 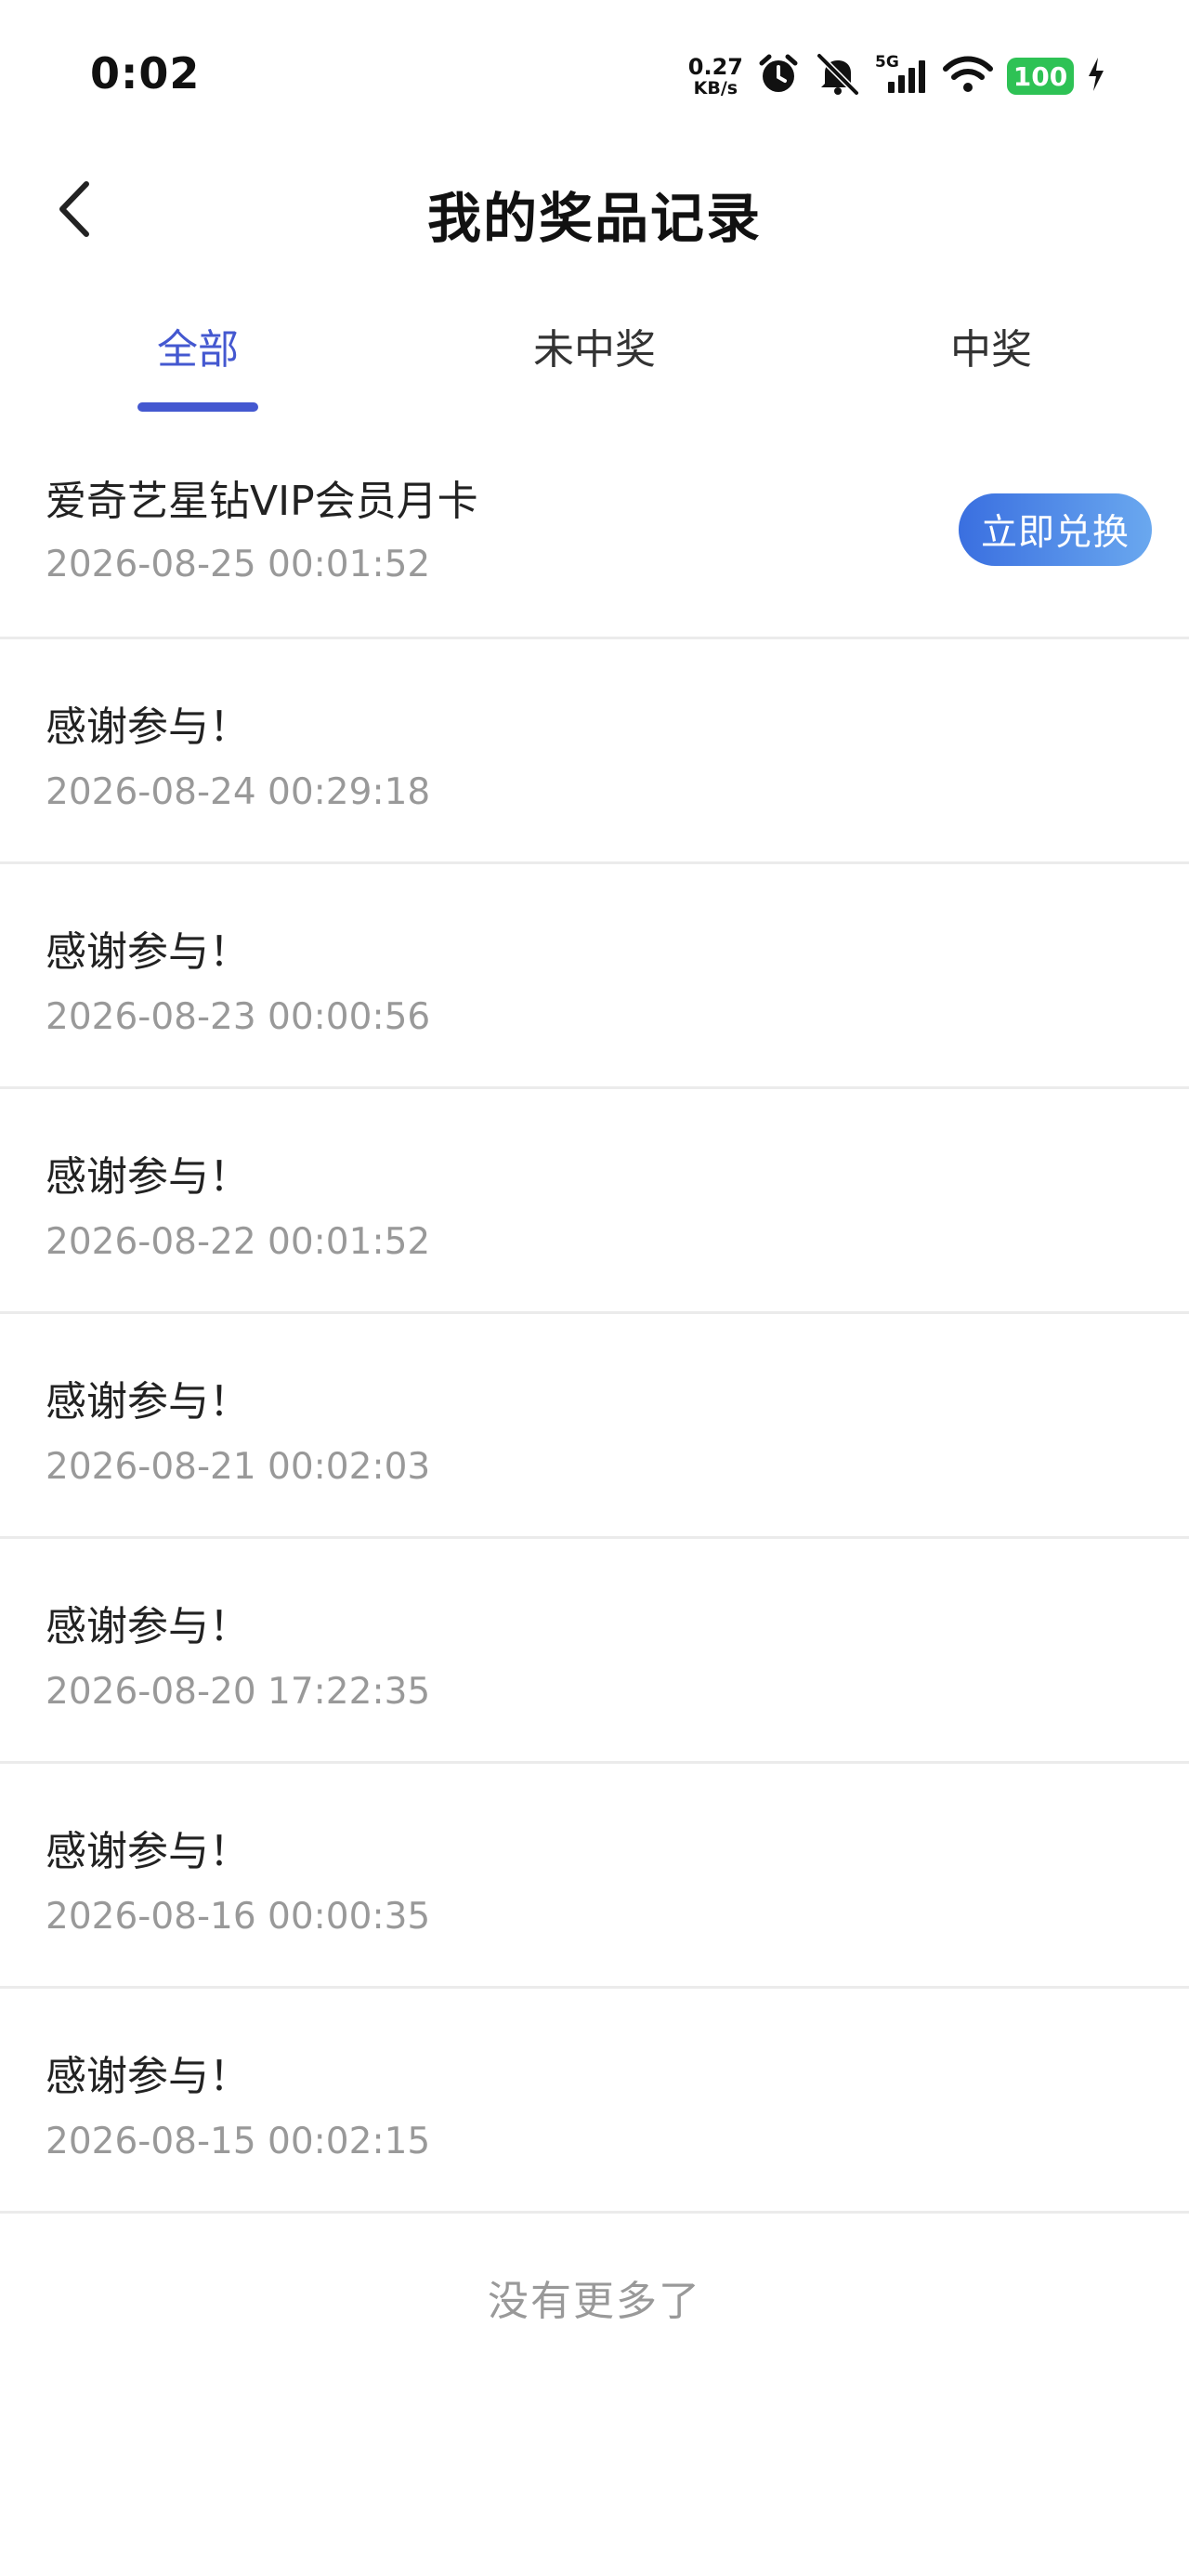 I want to click on list-item: 感谢参与！ 2026-08-22 00:01:52, so click(x=594, y=1201).